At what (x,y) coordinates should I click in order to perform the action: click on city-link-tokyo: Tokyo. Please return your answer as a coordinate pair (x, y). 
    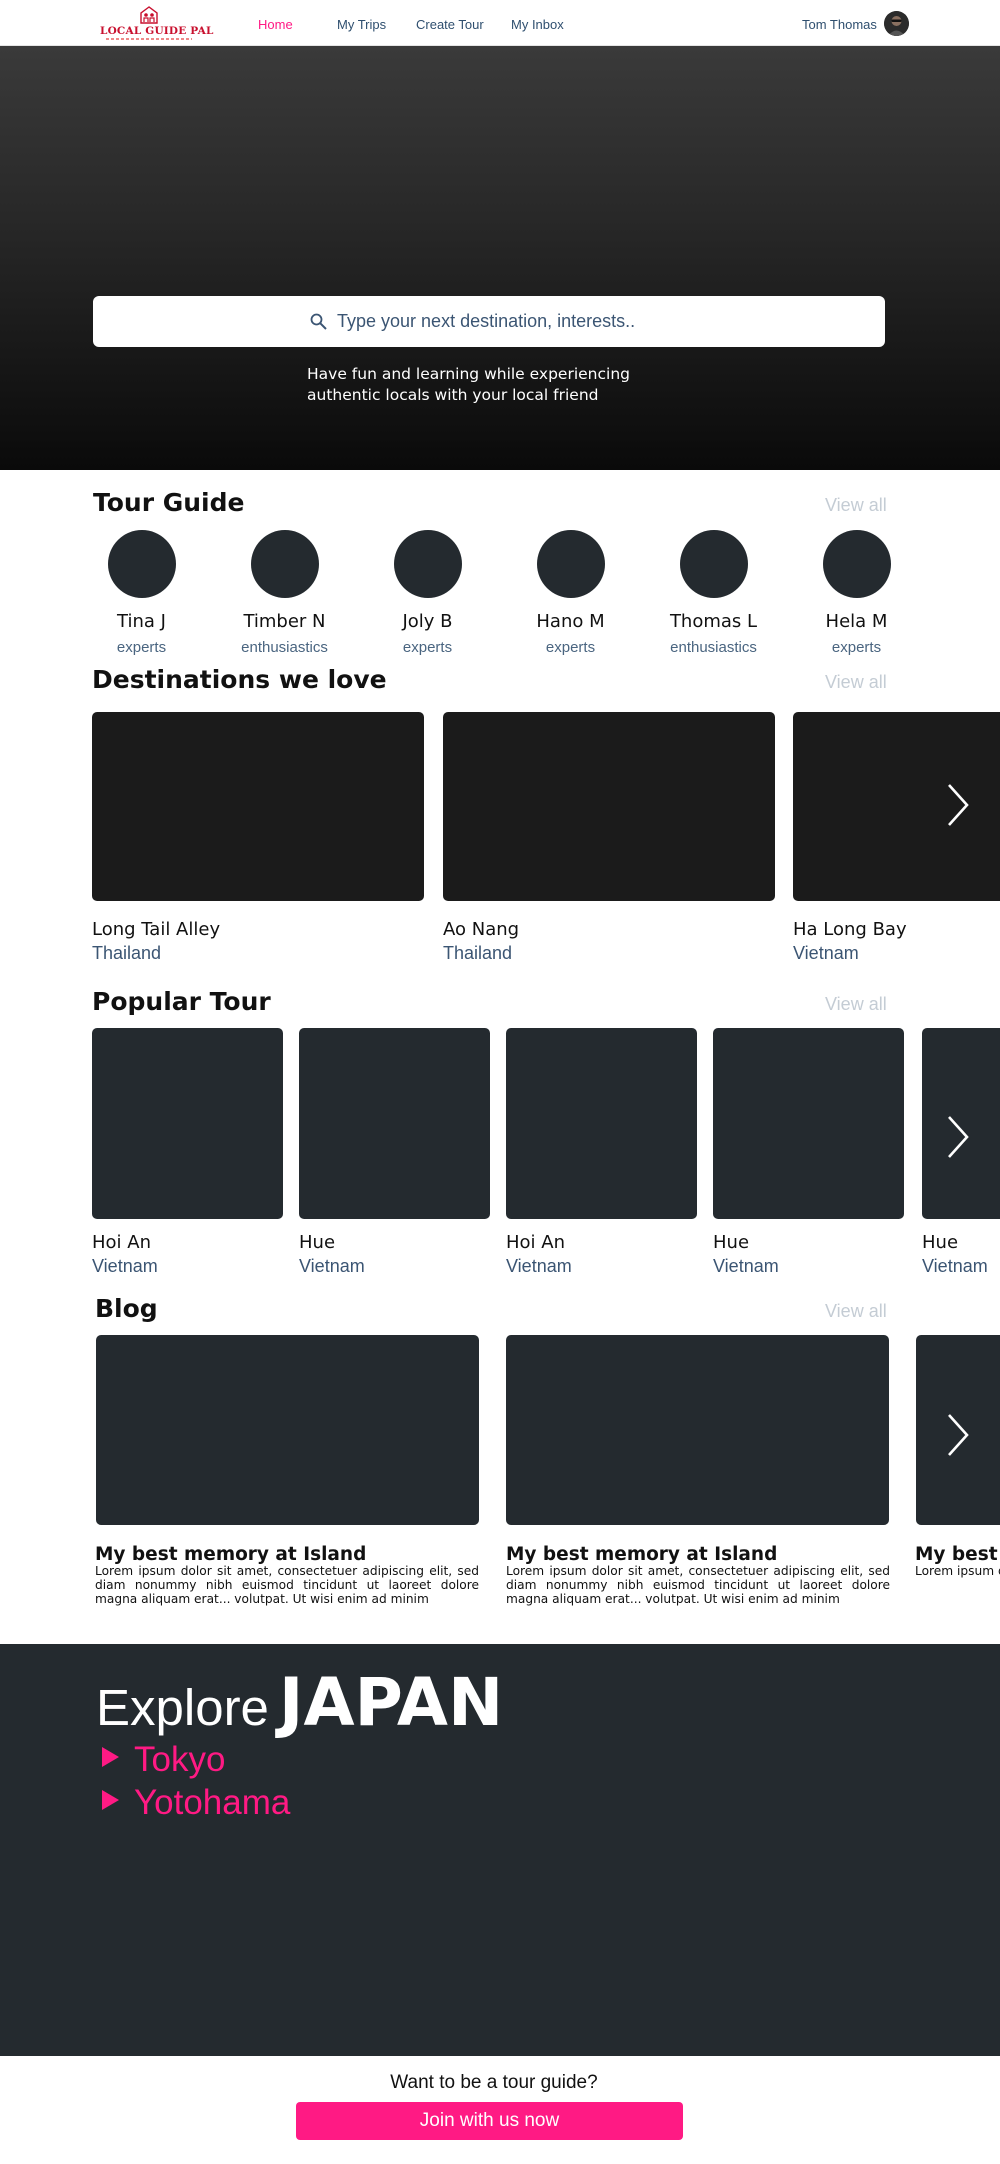
    Looking at the image, I should click on (163, 1760).